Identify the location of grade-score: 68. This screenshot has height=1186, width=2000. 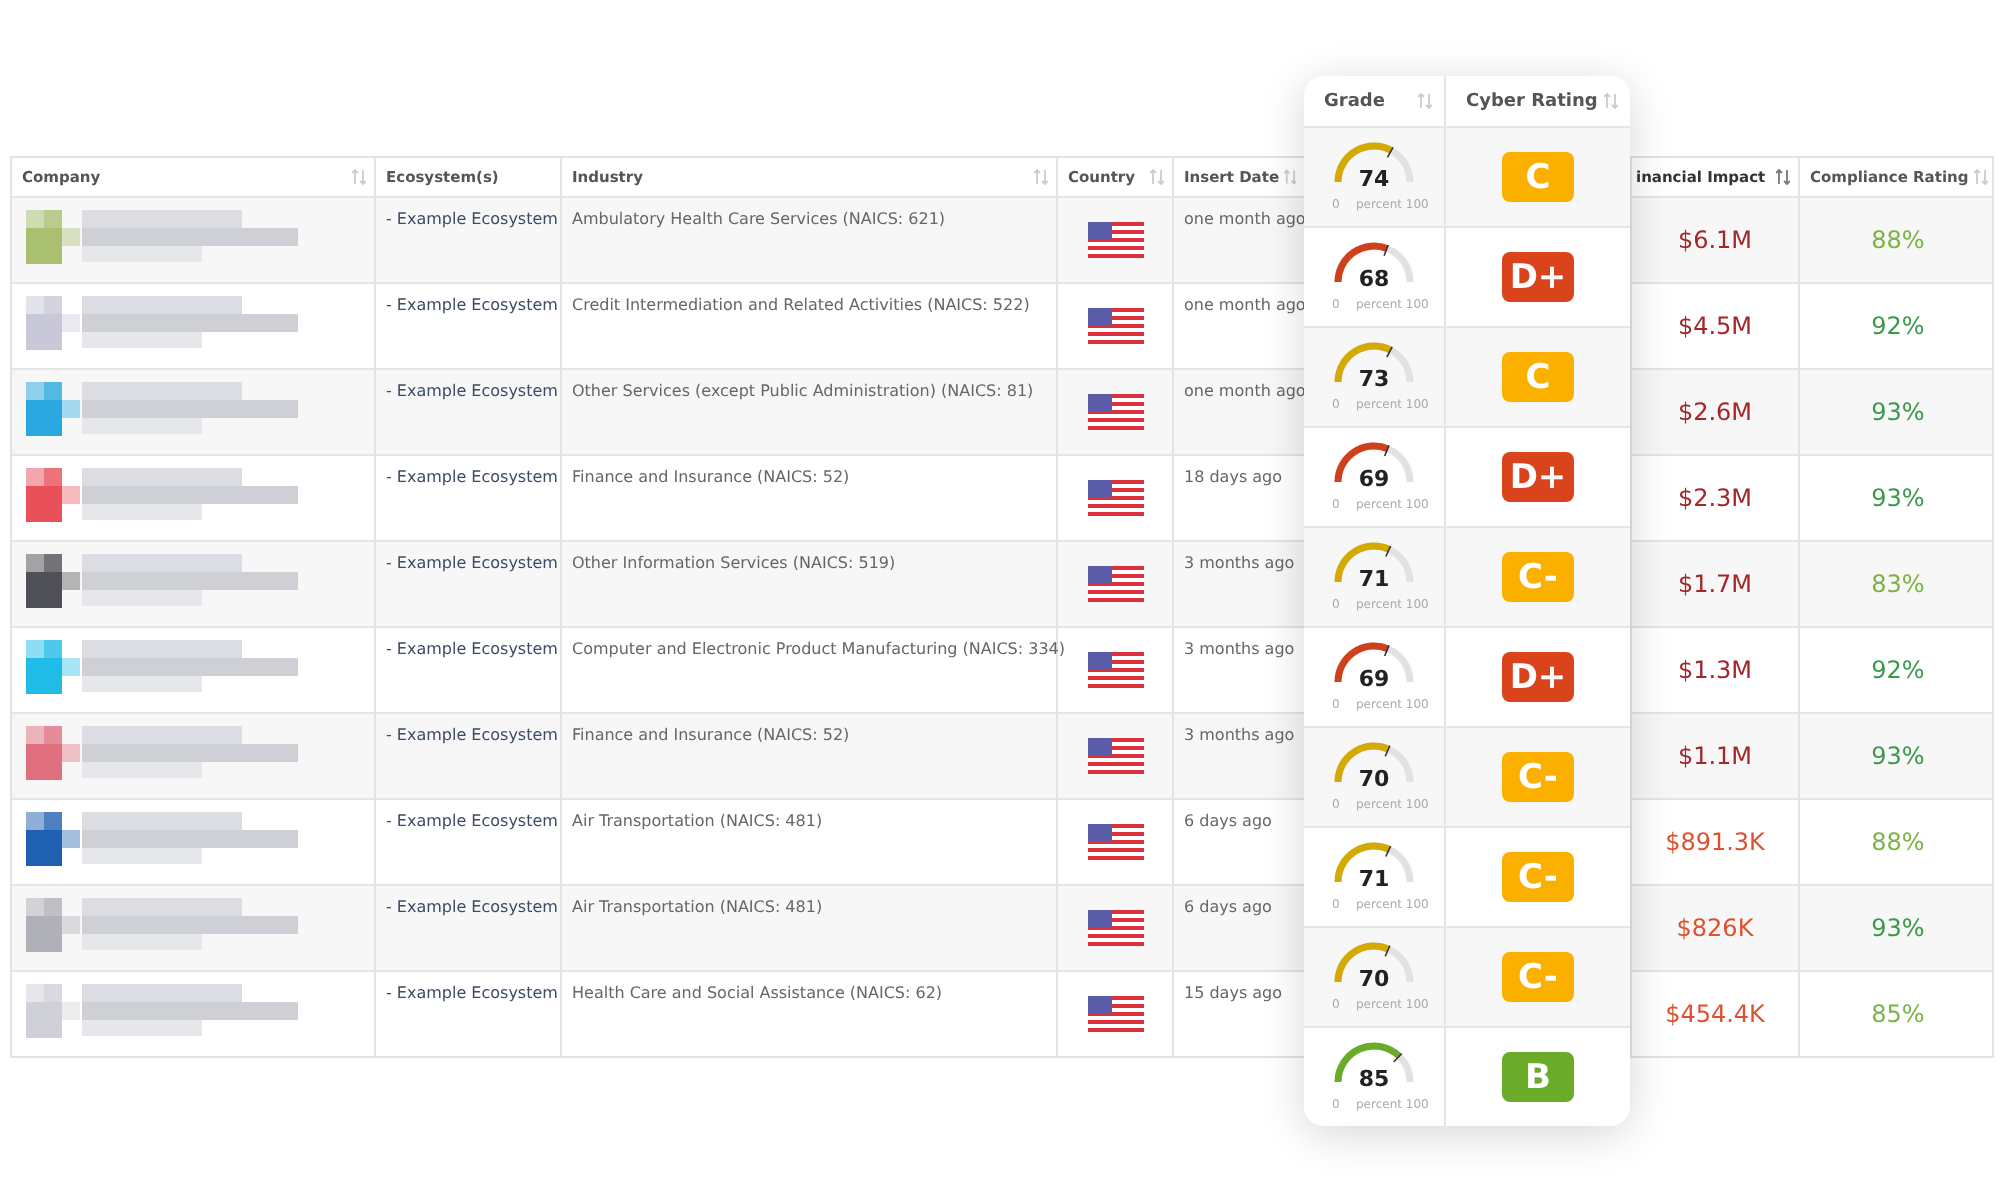
(1374, 278).